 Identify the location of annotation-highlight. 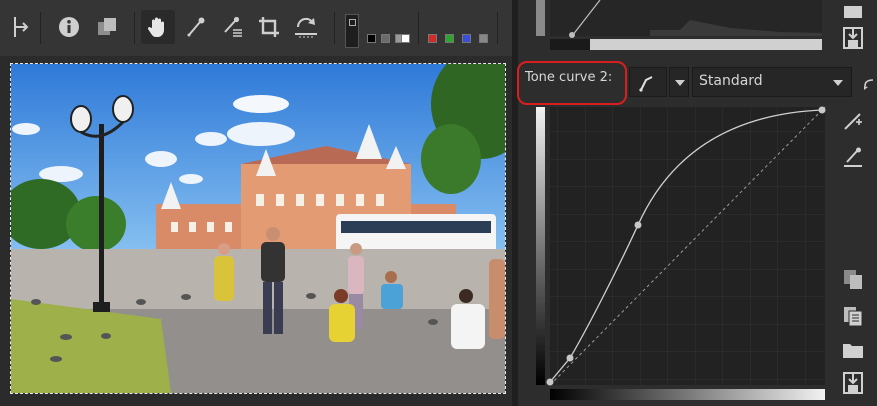
(572, 83).